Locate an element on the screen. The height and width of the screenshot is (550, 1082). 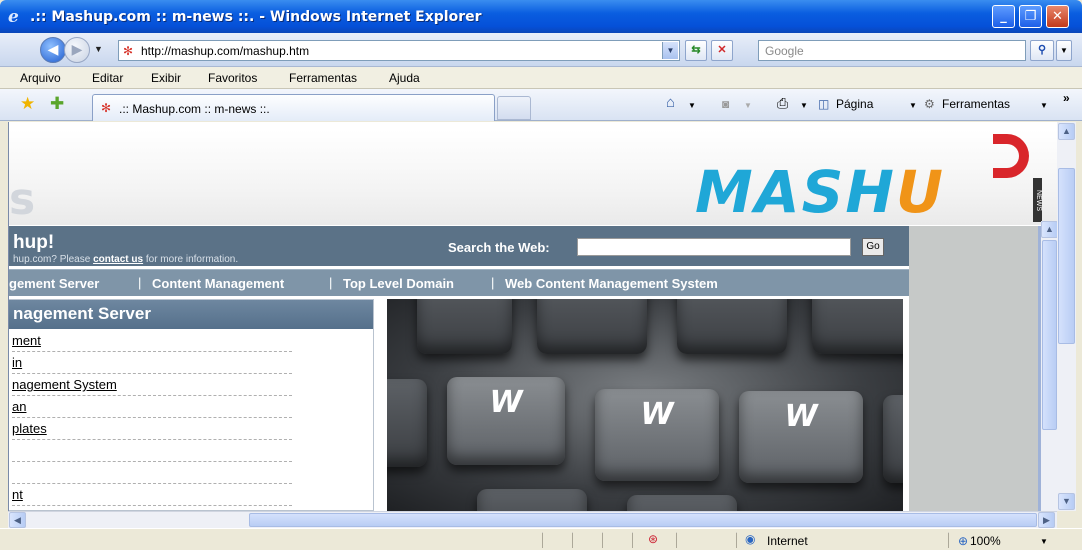
security-zone-label: Internet is located at coordinates (787, 541).